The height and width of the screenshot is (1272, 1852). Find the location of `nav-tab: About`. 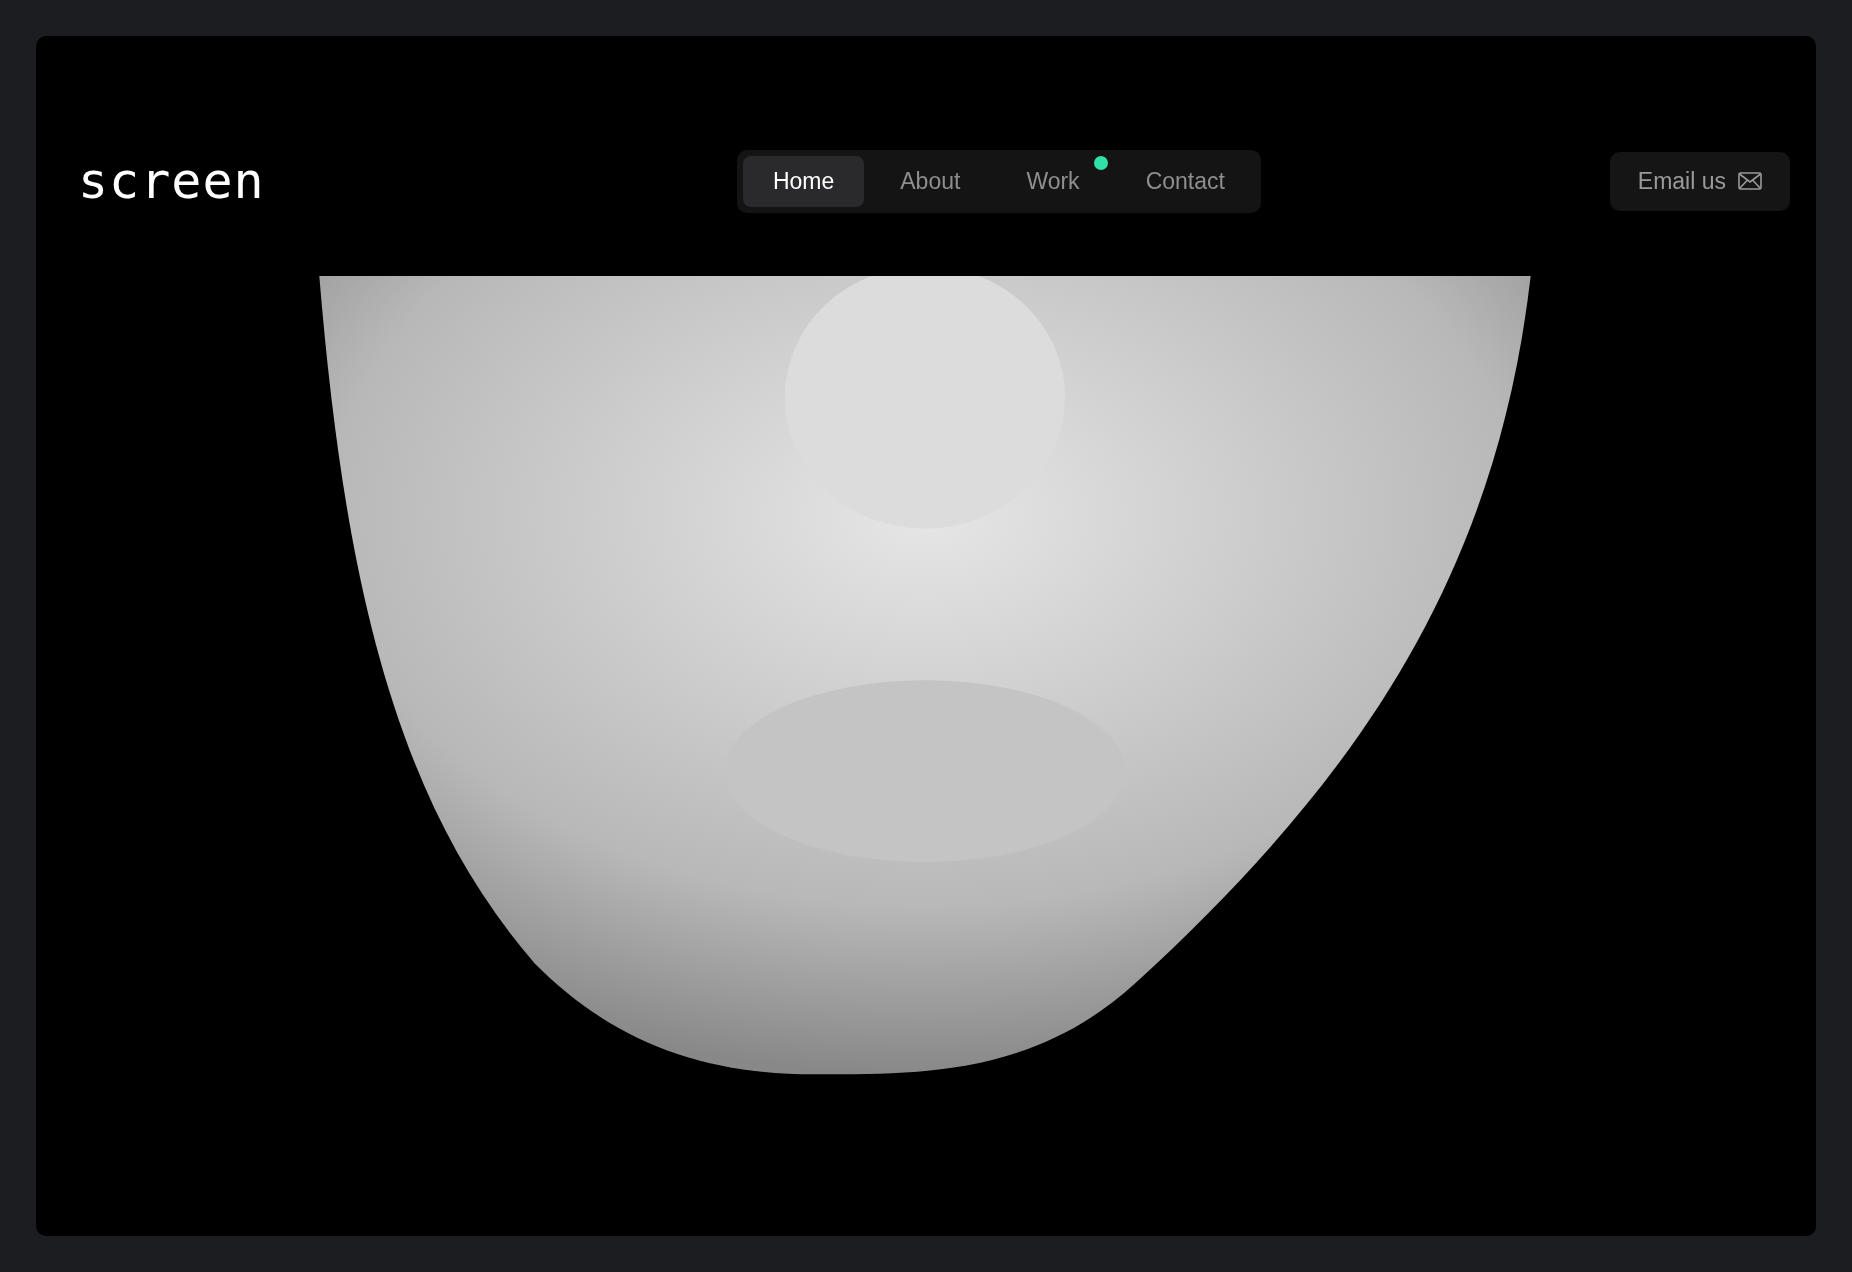

nav-tab: About is located at coordinates (930, 181).